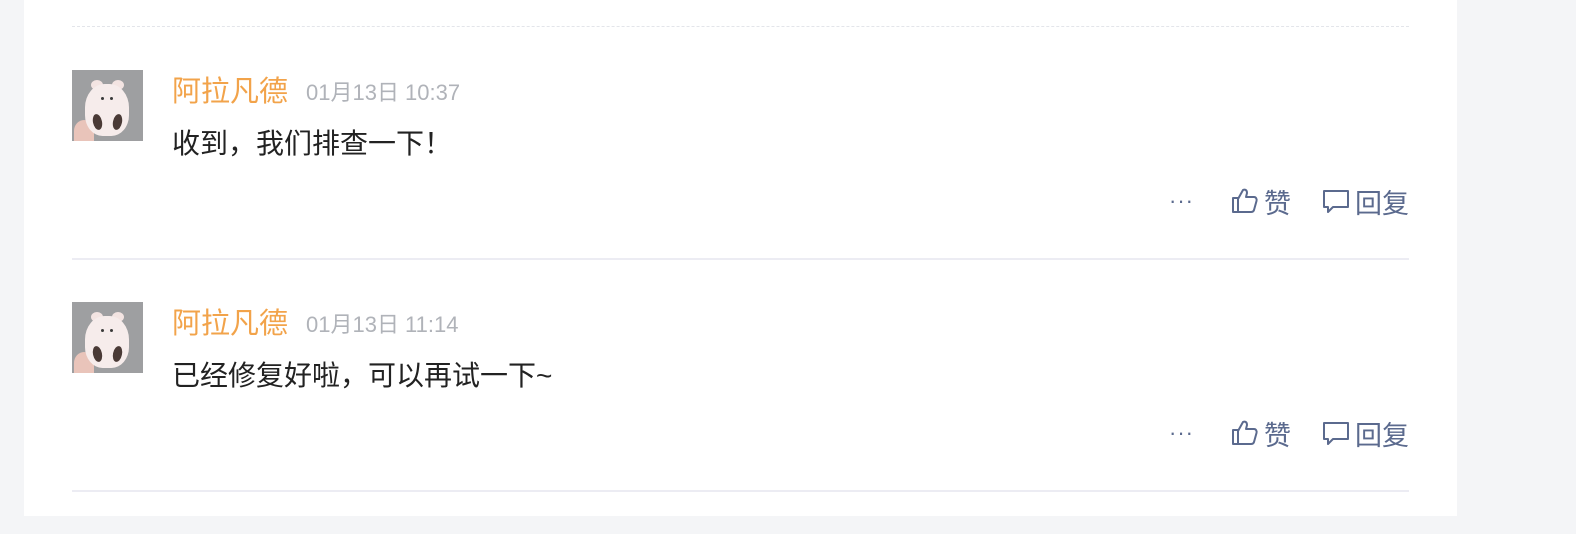  Describe the element at coordinates (383, 92) in the screenshot. I see `comment-time: 01月13日 10:37` at that location.